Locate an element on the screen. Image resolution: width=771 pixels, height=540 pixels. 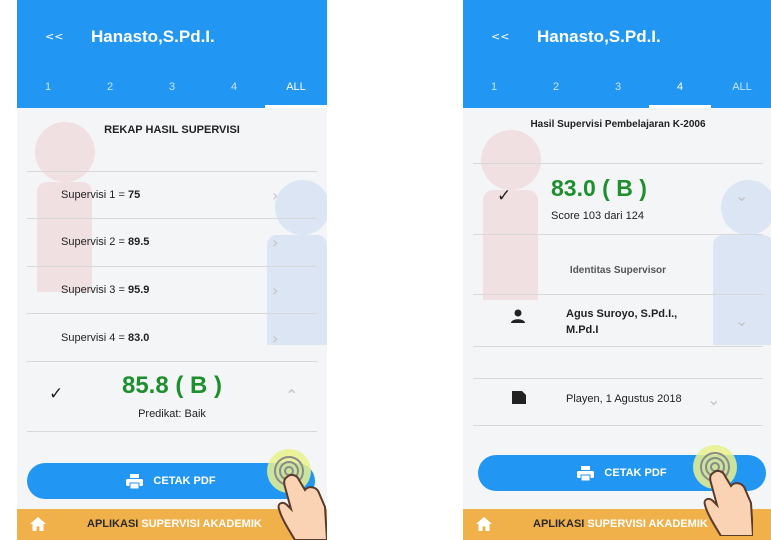
row-label: Supervisi 3 = is located at coordinates (94, 290).